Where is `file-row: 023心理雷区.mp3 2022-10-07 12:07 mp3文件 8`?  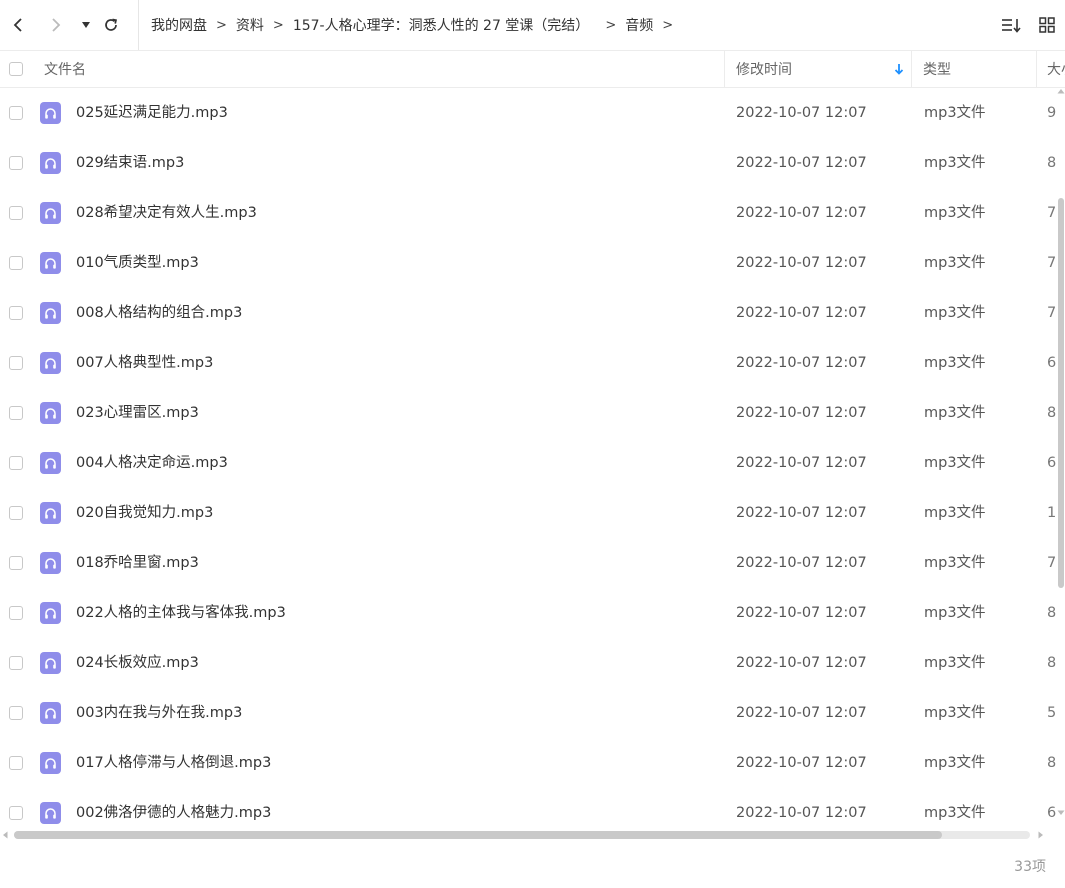
file-row: 023心理雷区.mp3 2022-10-07 12:07 mp3文件 8 is located at coordinates (528, 413).